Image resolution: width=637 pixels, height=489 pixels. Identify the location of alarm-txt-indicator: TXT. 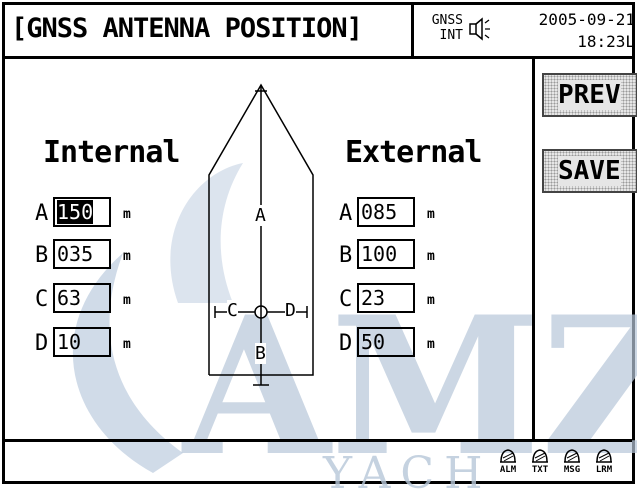
(540, 461).